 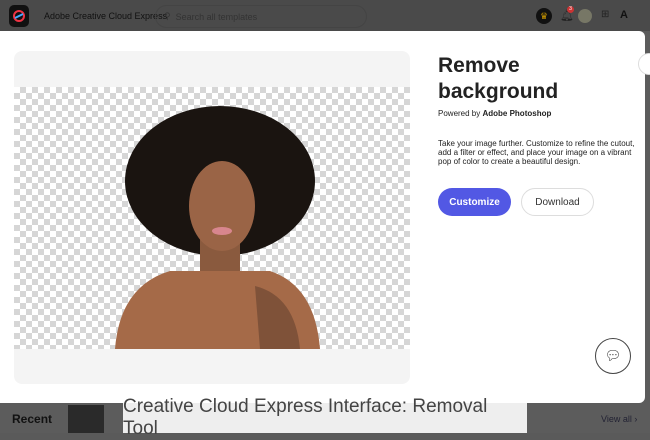 What do you see at coordinates (585, 16) in the screenshot?
I see `avatar` at bounding box center [585, 16].